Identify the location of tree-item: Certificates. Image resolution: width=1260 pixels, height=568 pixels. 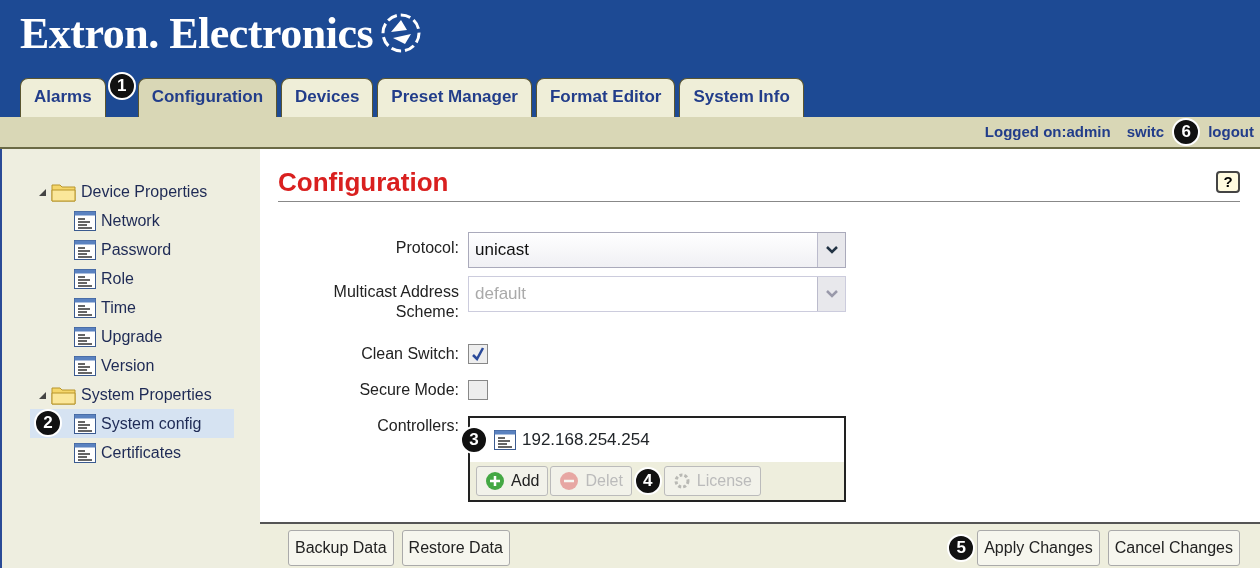
(132, 452).